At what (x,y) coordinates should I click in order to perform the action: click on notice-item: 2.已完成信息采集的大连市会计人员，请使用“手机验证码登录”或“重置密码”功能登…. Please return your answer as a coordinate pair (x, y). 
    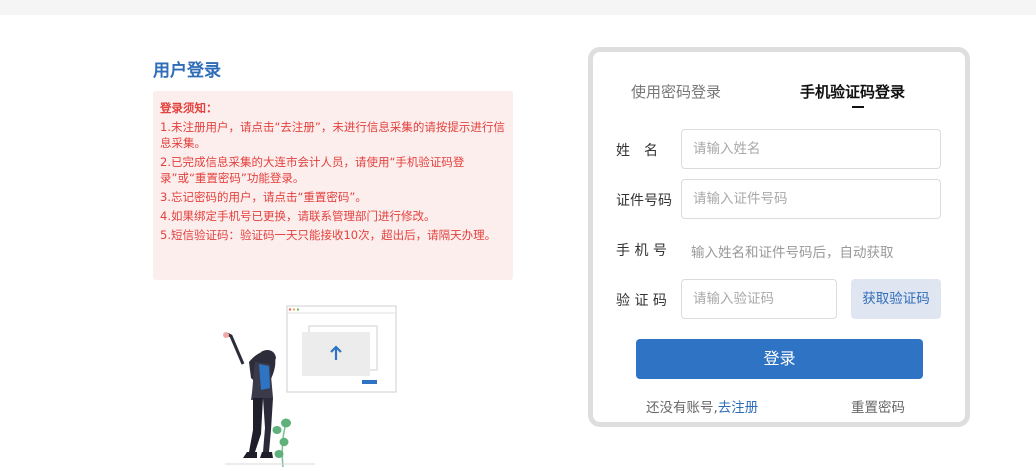
    Looking at the image, I should click on (312, 170).